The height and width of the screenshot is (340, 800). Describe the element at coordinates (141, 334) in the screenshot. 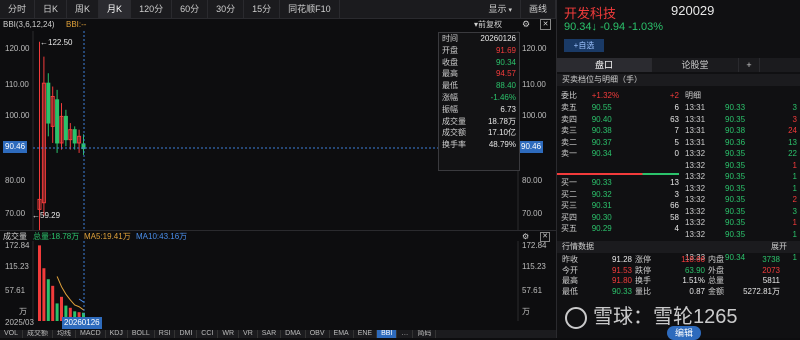

I see `indicator-tab: BOLL` at that location.